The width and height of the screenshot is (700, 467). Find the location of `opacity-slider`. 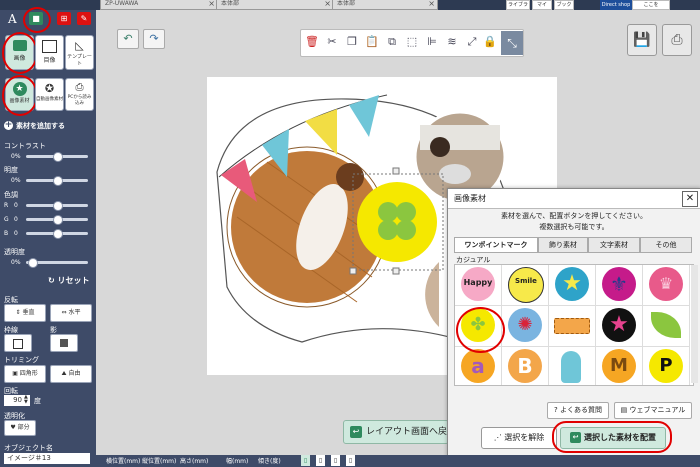

opacity-slider is located at coordinates (57, 263).